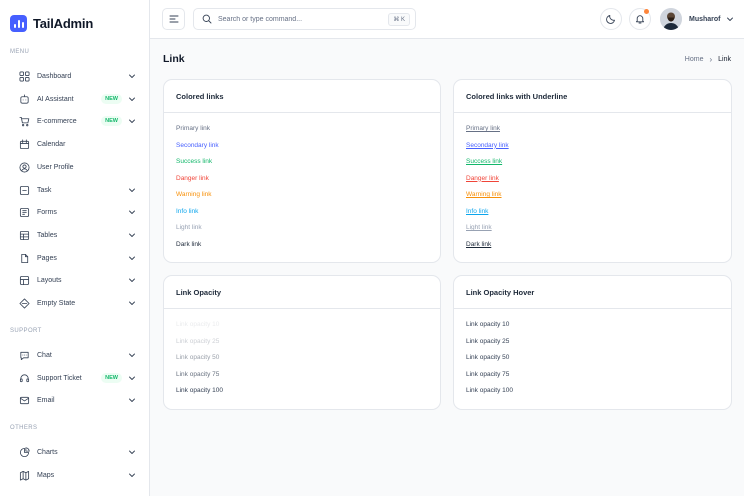 The height and width of the screenshot is (496, 744). I want to click on sidebar-item-label: User Profile, so click(55, 167).